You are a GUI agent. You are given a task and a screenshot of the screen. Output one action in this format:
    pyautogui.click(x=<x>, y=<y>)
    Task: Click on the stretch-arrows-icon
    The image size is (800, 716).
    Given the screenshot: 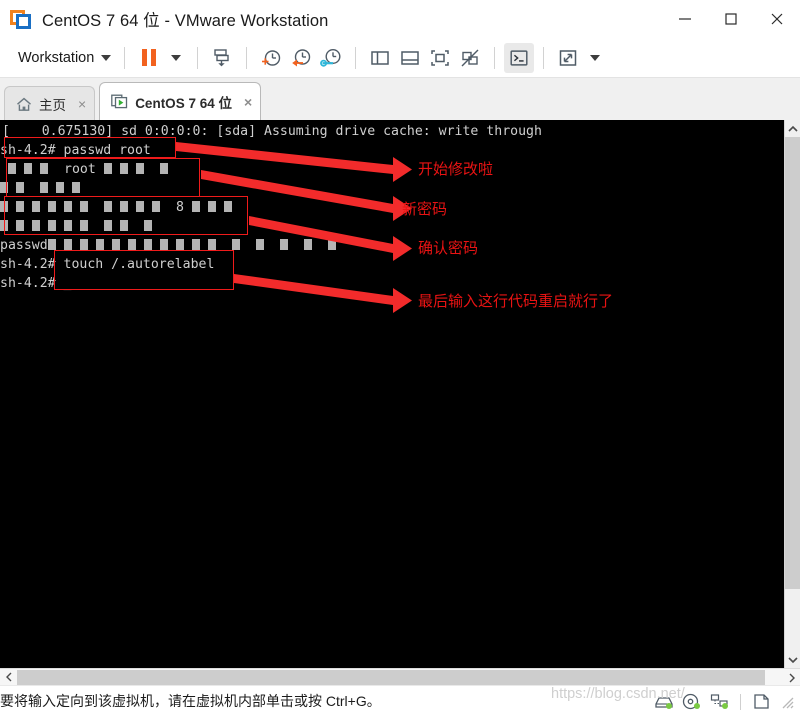 What is the action you would take?
    pyautogui.click(x=568, y=57)
    